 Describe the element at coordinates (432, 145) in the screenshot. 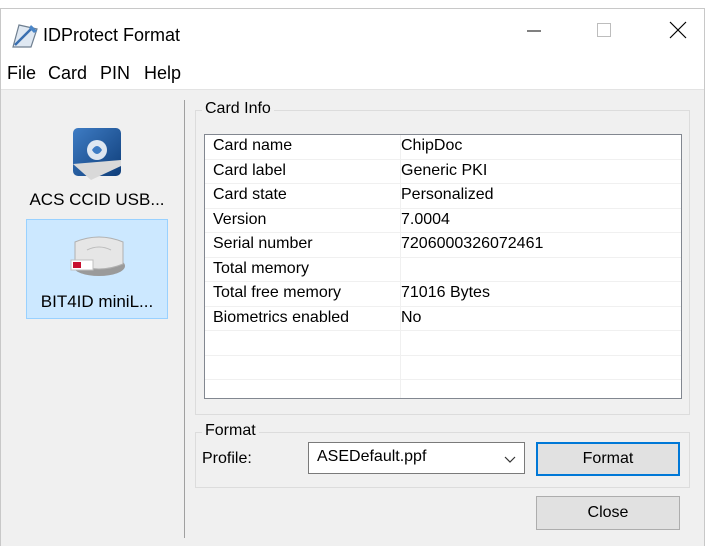

I see `row-value: ChipDoc` at that location.